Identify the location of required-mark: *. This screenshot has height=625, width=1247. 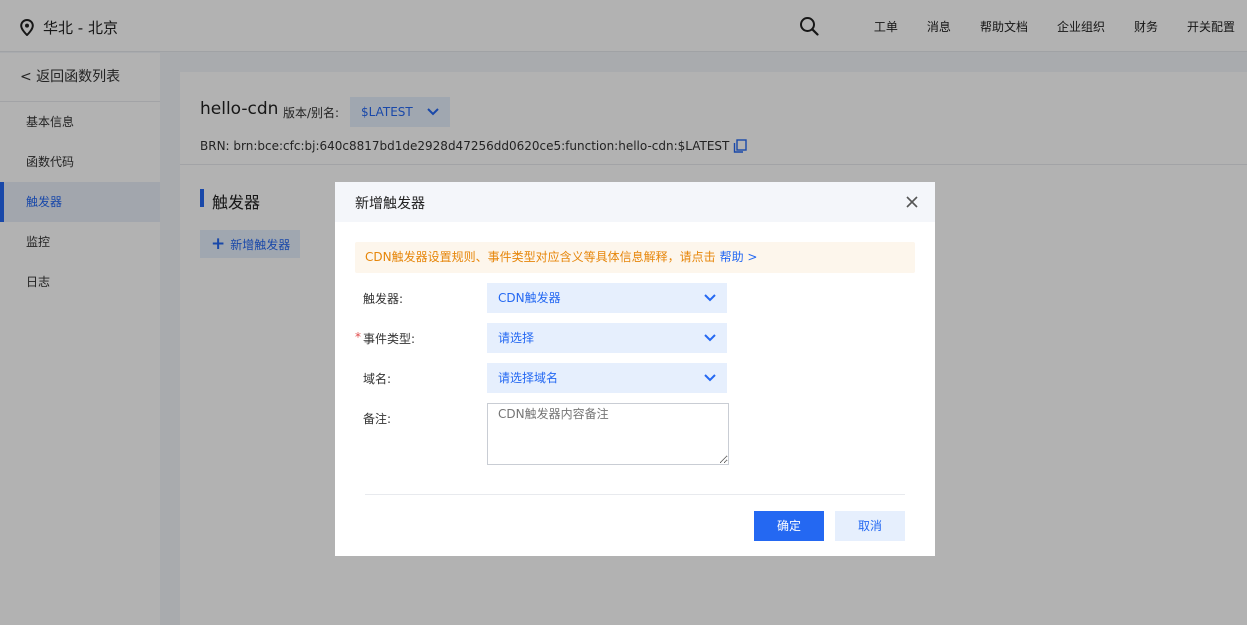
(358, 337).